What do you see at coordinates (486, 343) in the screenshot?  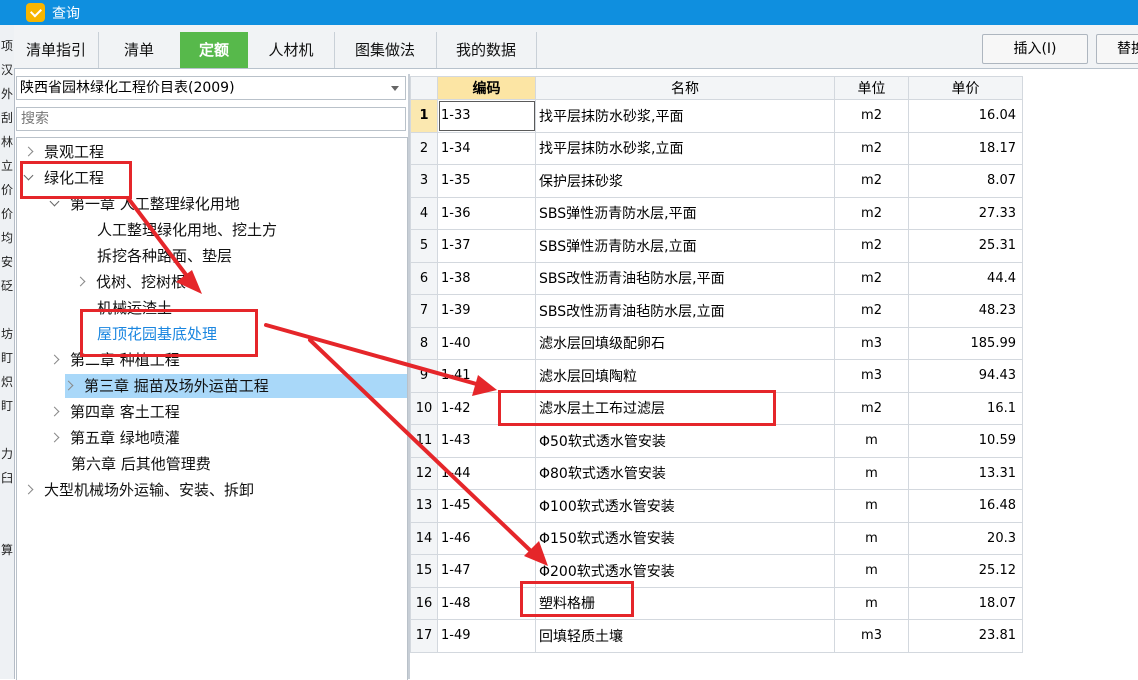 I see `cell-code: 1-40` at bounding box center [486, 343].